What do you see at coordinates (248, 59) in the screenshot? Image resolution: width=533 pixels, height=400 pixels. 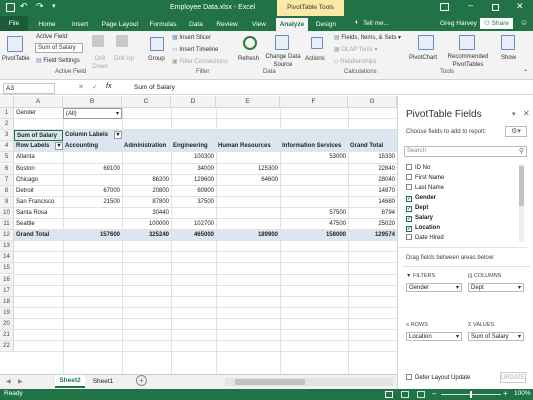 I see `refresh-button: Refresh` at bounding box center [248, 59].